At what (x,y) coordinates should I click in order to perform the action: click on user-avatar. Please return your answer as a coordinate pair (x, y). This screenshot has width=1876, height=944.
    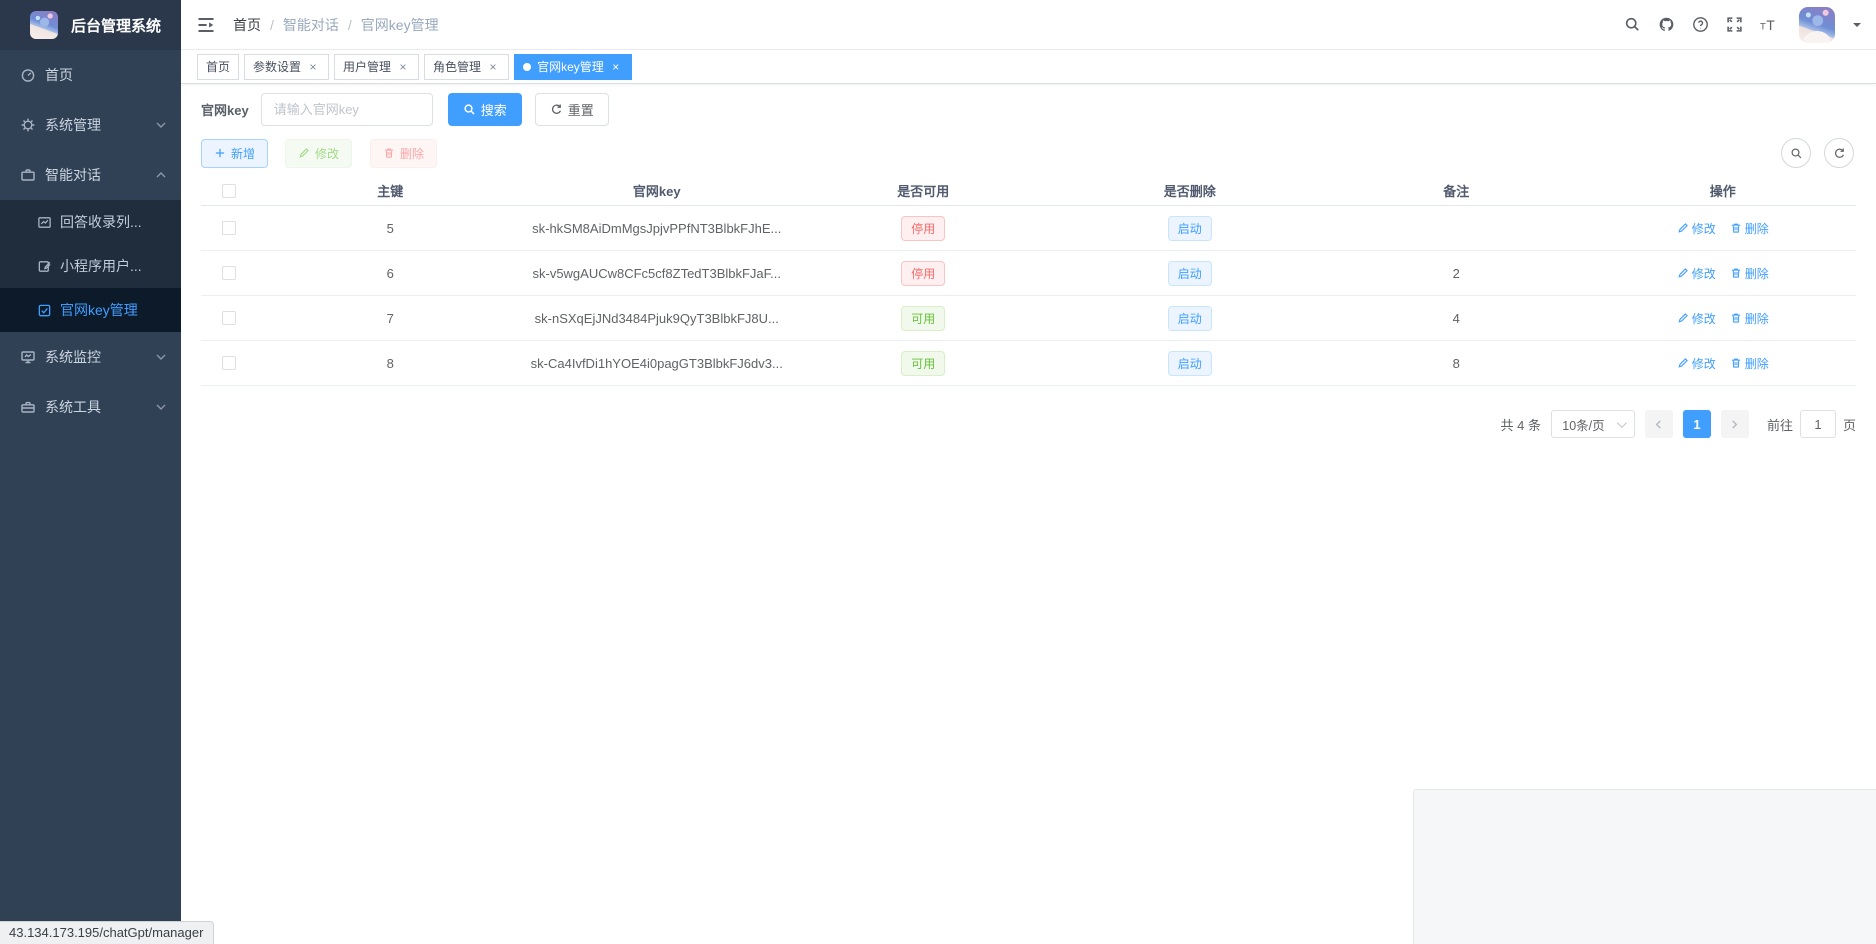
    Looking at the image, I should click on (1817, 24).